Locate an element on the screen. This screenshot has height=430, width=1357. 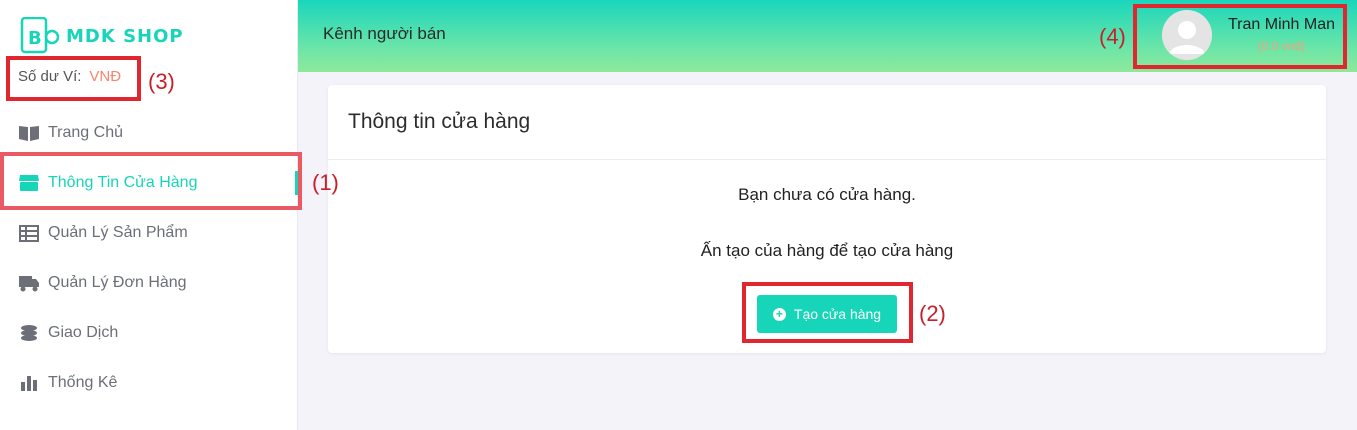
sidebar-item-label: Thống Kê is located at coordinates (83, 382).